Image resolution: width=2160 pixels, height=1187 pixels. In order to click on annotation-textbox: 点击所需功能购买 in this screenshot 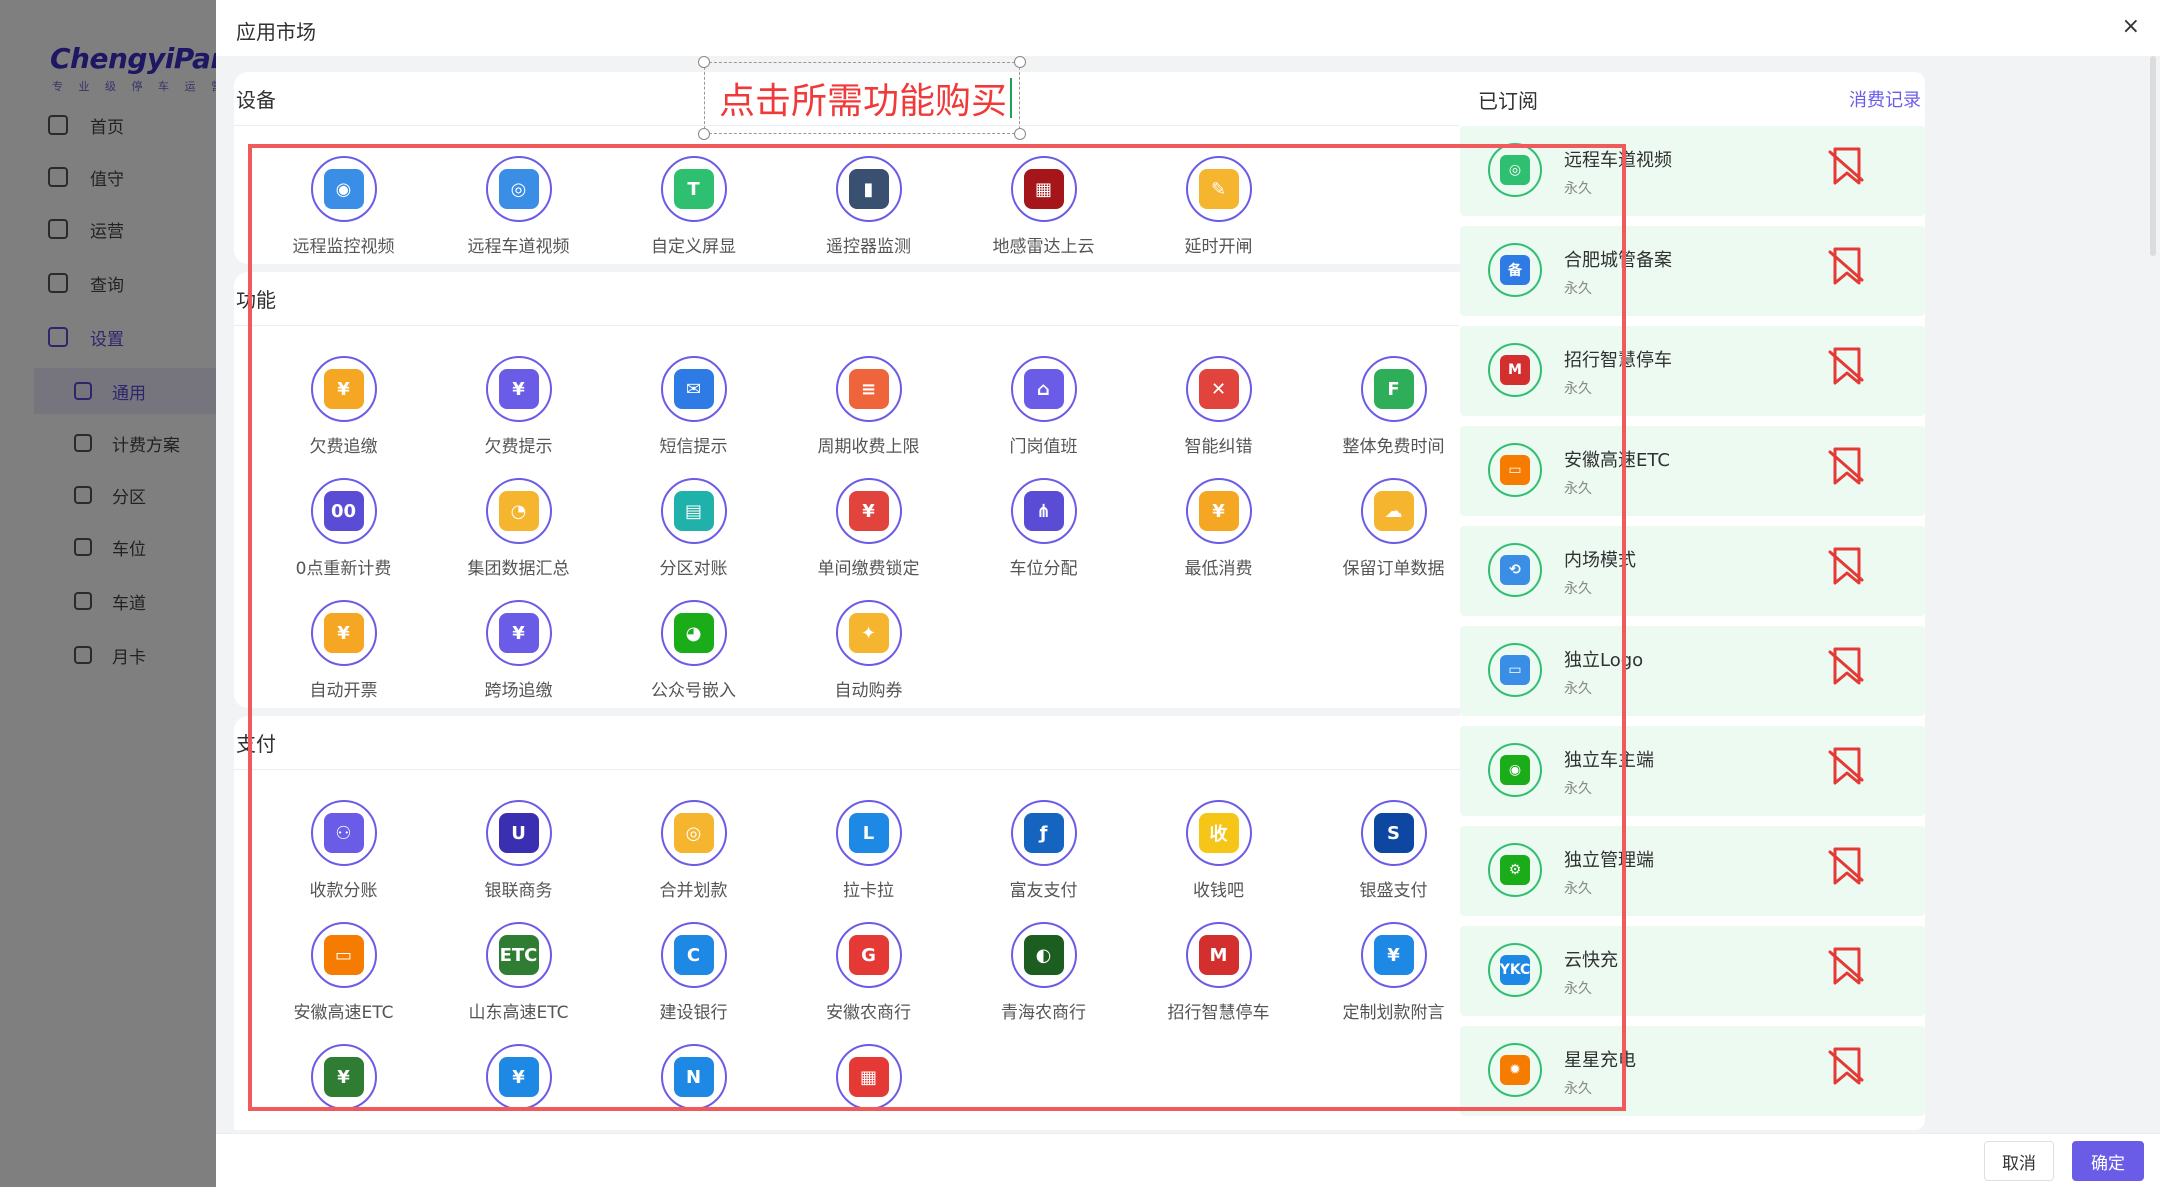, I will do `click(862, 98)`.